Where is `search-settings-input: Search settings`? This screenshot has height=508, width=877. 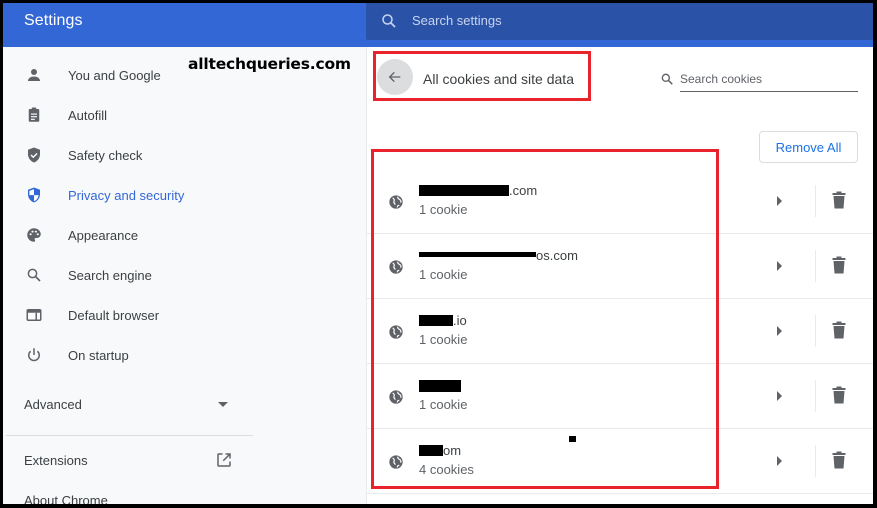
search-settings-input: Search settings is located at coordinates (457, 20).